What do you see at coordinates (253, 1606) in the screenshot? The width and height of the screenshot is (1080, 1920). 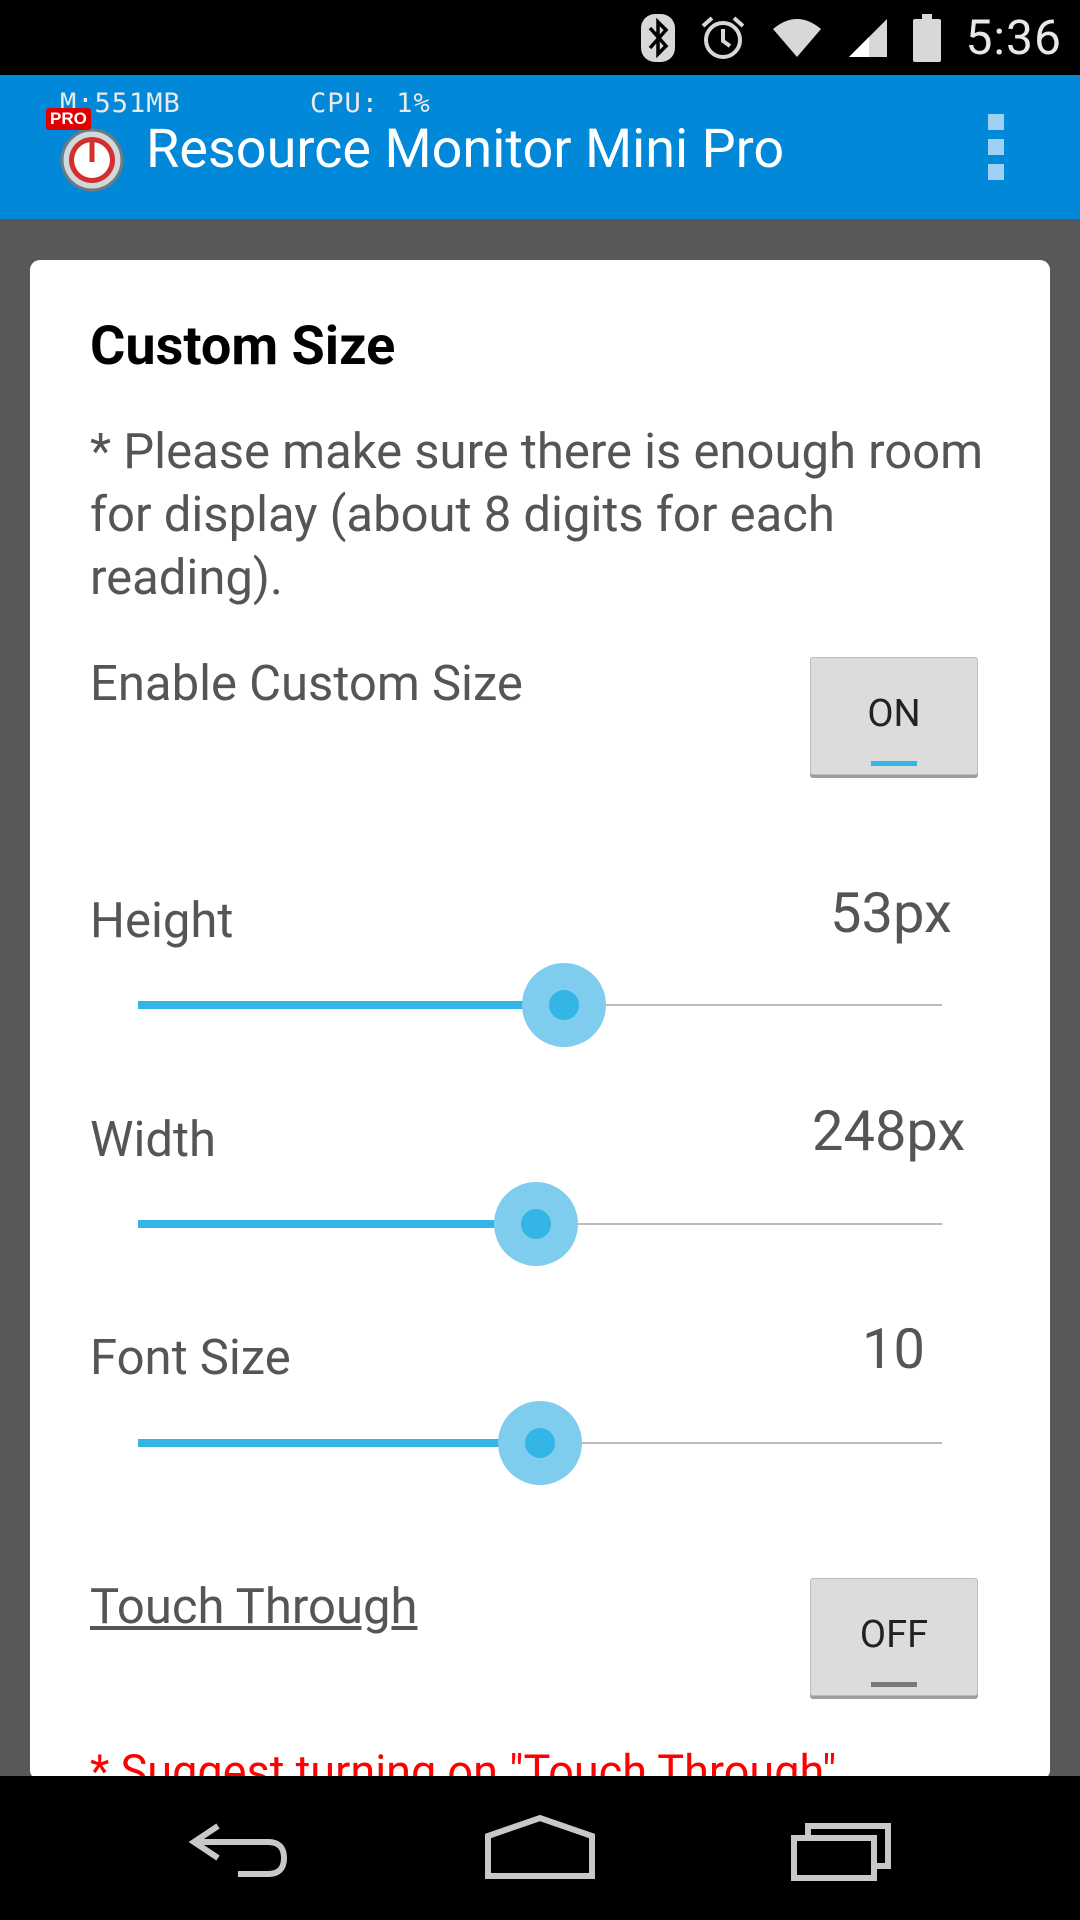 I see `touch-through-label: Touch Through` at bounding box center [253, 1606].